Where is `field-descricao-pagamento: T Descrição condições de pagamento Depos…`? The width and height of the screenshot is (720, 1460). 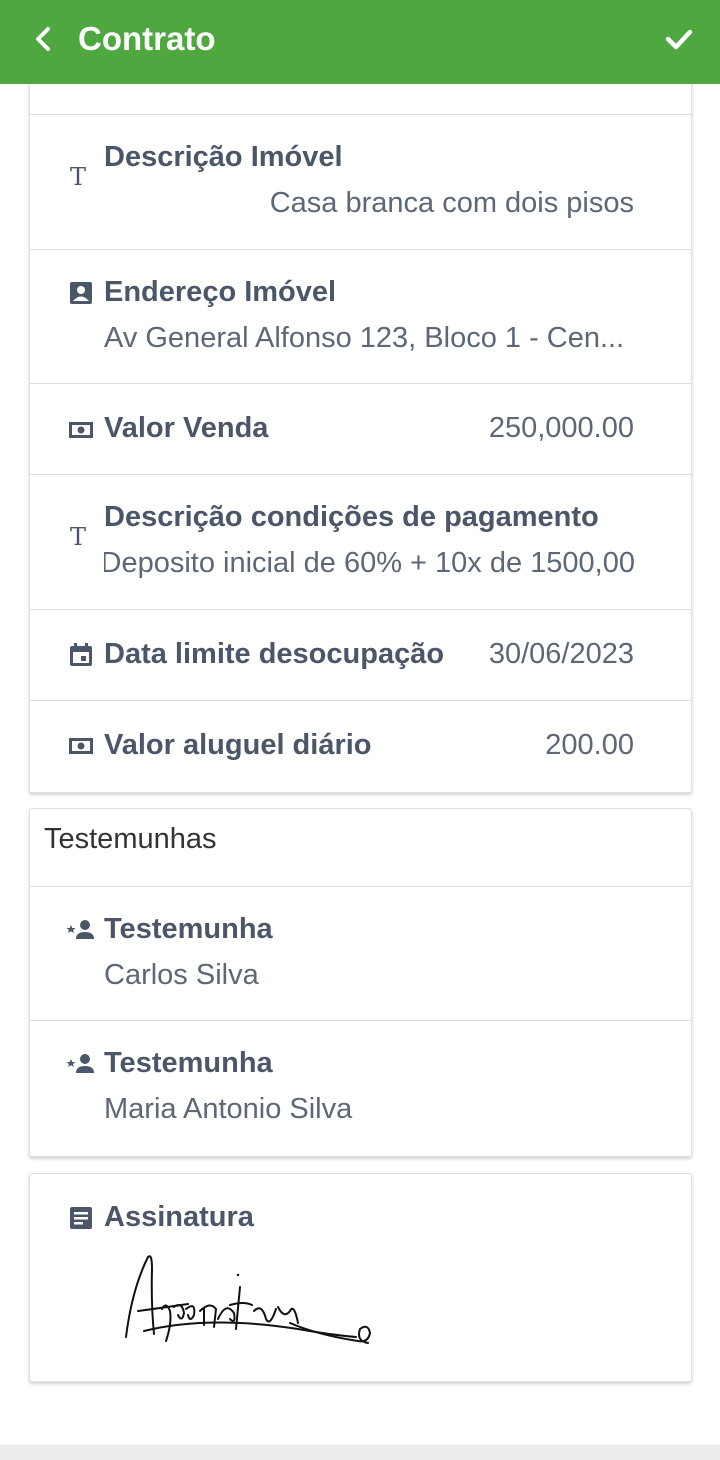
field-descricao-pagamento: T Descrição condições de pagamento Depos… is located at coordinates (360, 542).